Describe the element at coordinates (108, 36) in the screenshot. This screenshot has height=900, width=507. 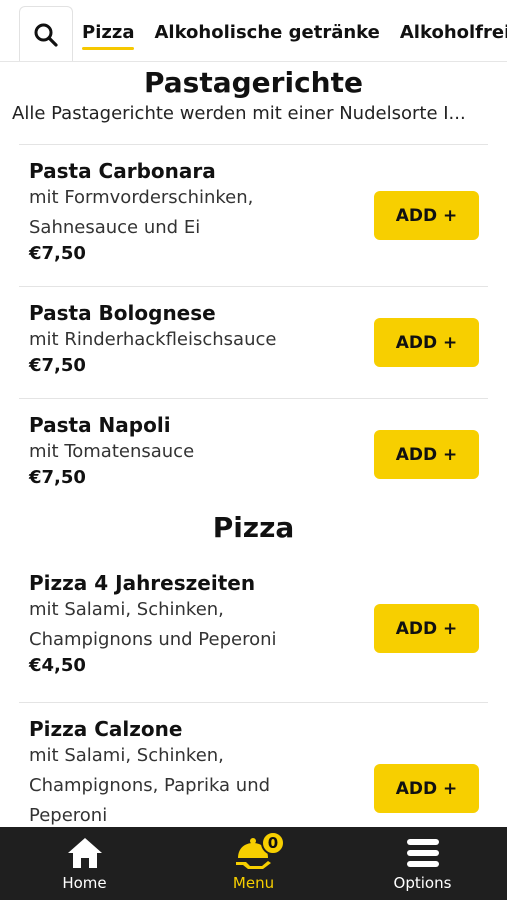
I see `tab-pizza: Pizza` at that location.